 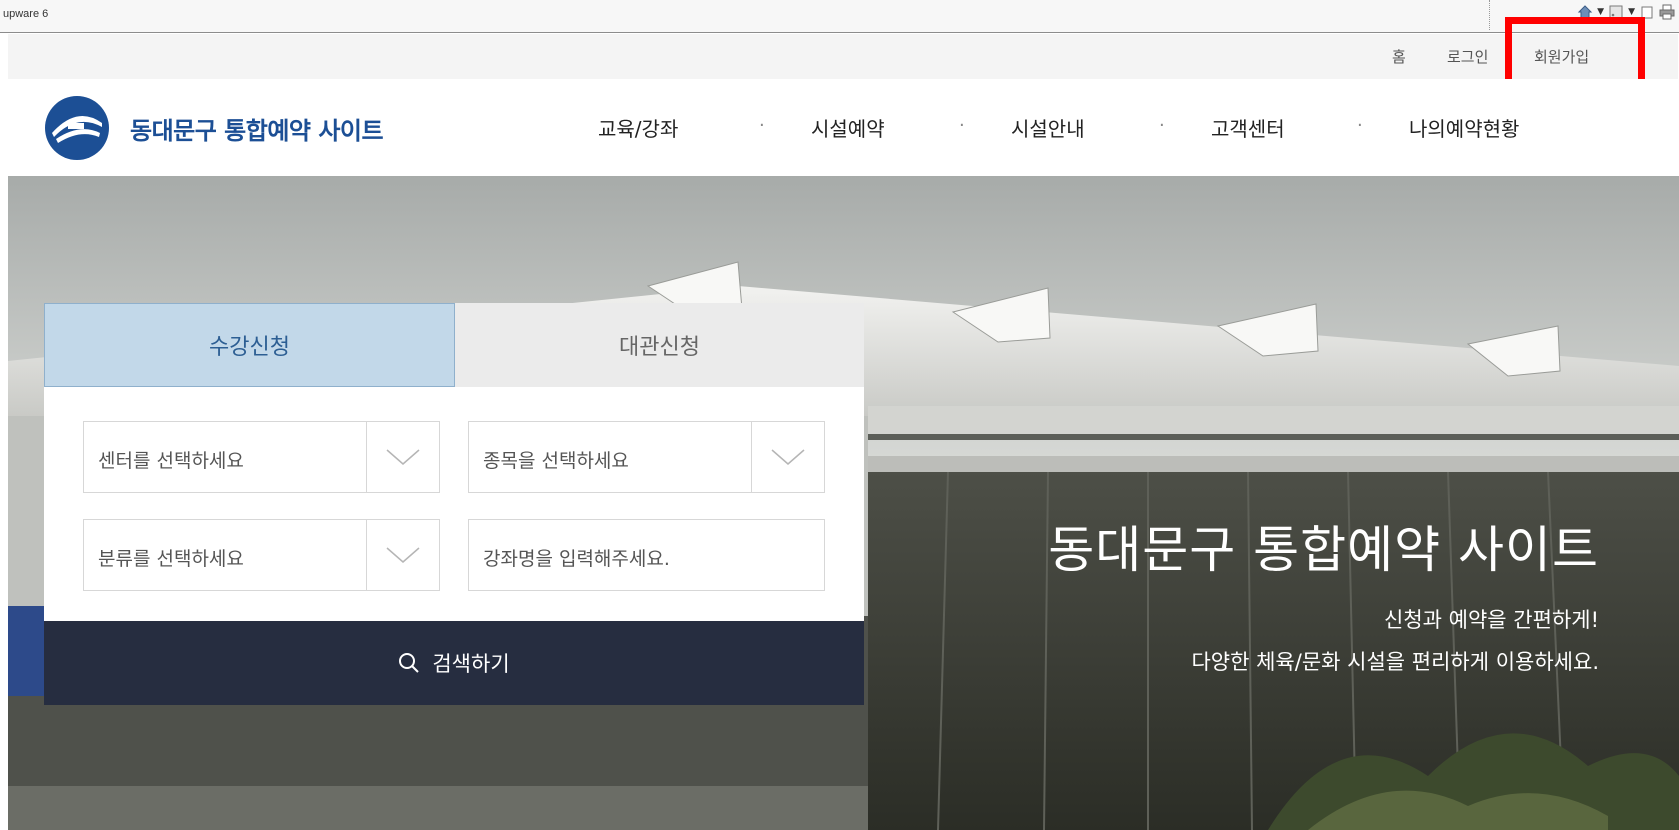 I want to click on category-select: 분류를 선택하세요, so click(x=261, y=555).